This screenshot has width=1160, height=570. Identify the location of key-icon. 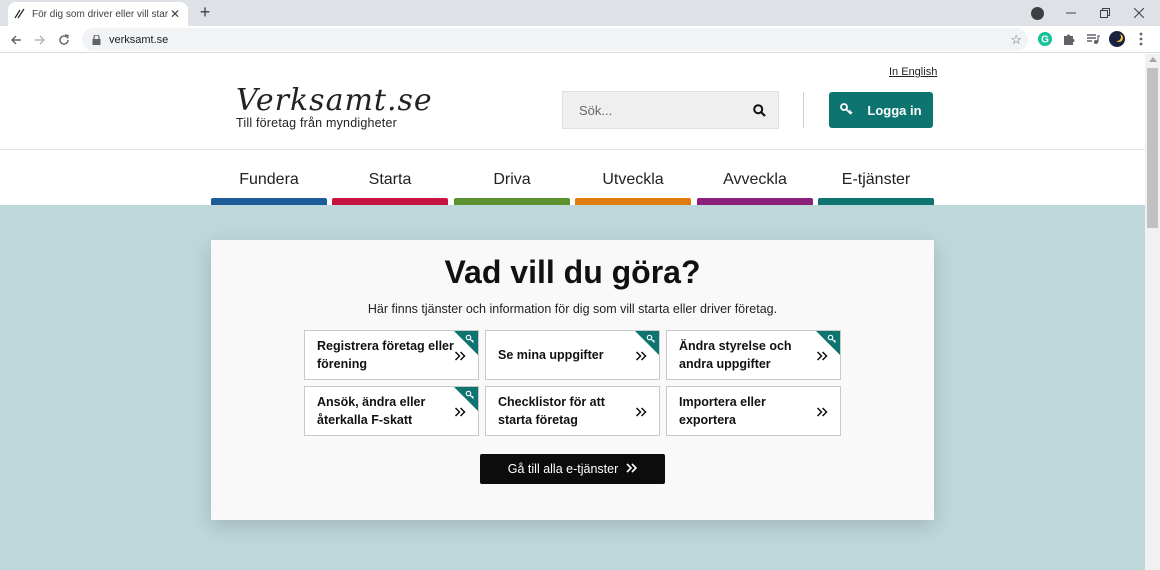
(846, 110).